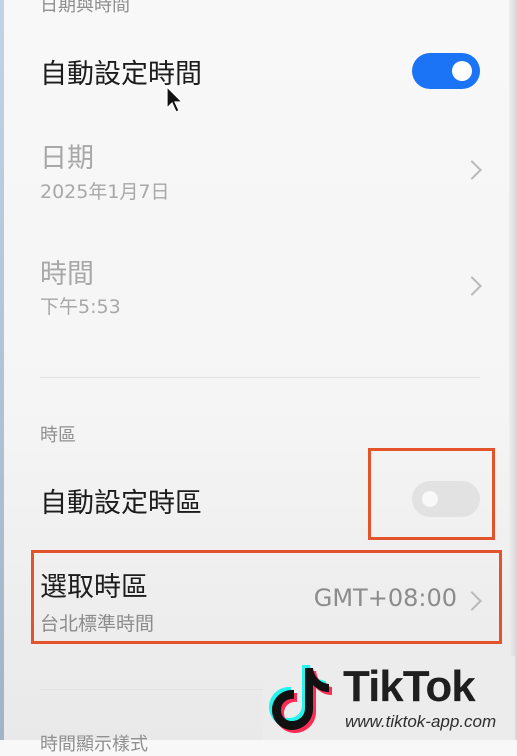 Image resolution: width=517 pixels, height=756 pixels. I want to click on mouse-cursor-icon, so click(175, 99).